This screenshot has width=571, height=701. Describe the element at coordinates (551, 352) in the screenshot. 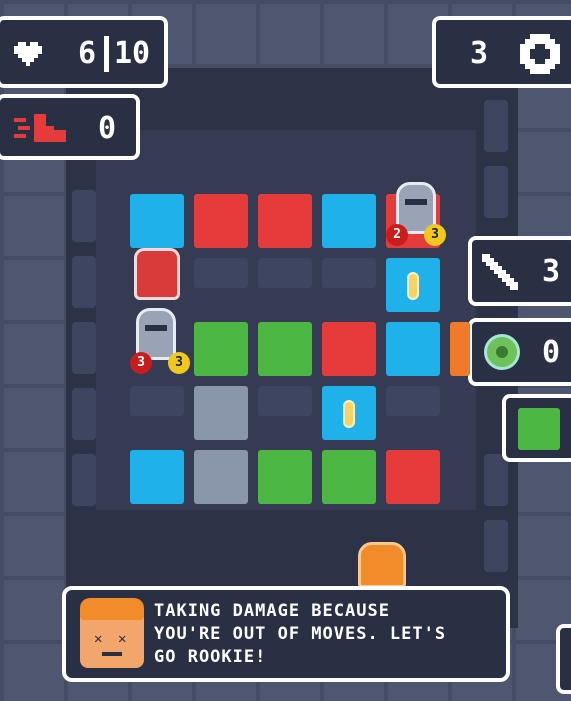

I see `orb-count: 0` at that location.